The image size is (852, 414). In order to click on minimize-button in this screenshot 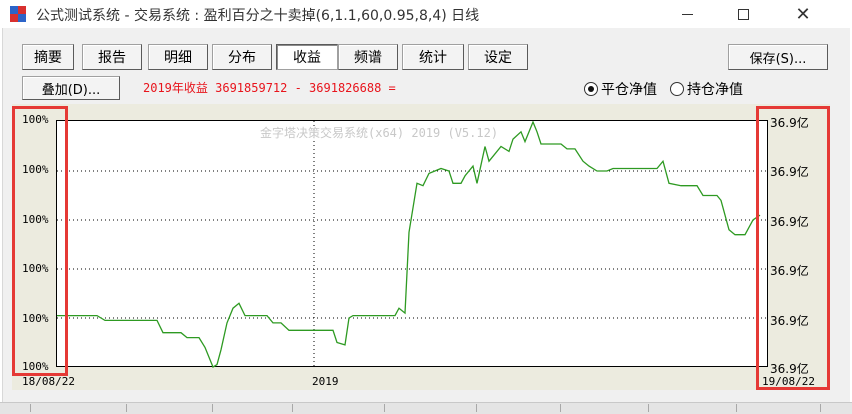, I will do `click(687, 14)`.